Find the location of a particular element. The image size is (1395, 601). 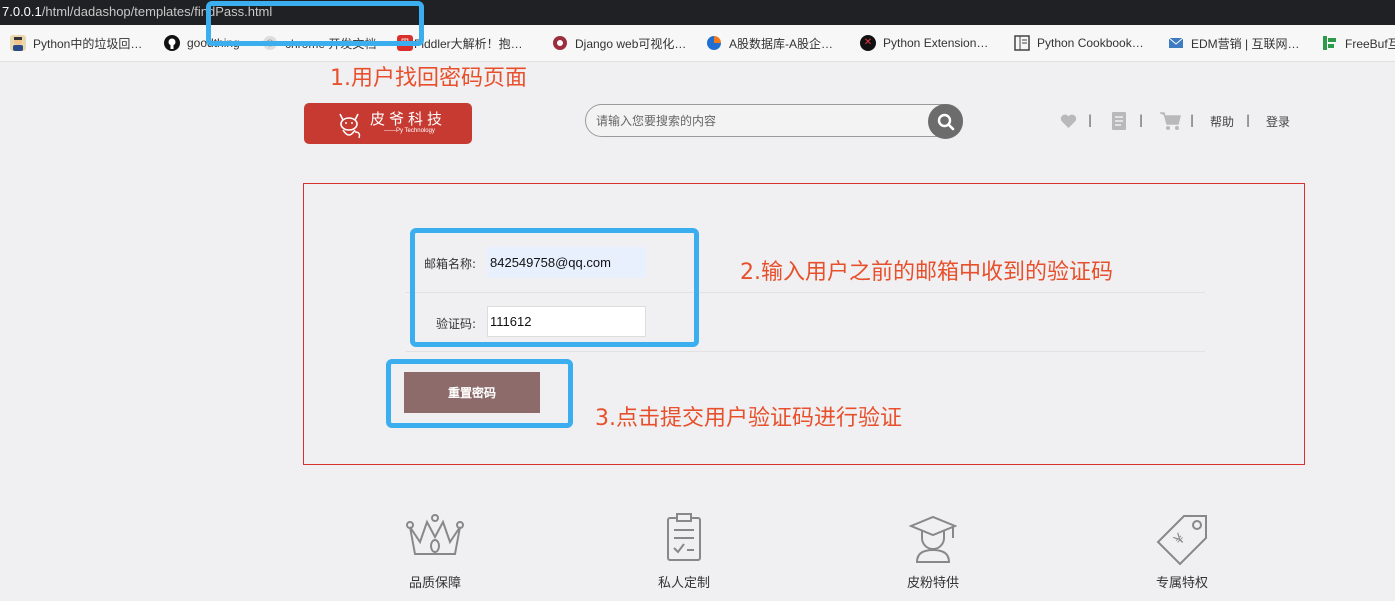

github-icon is located at coordinates (172, 43).